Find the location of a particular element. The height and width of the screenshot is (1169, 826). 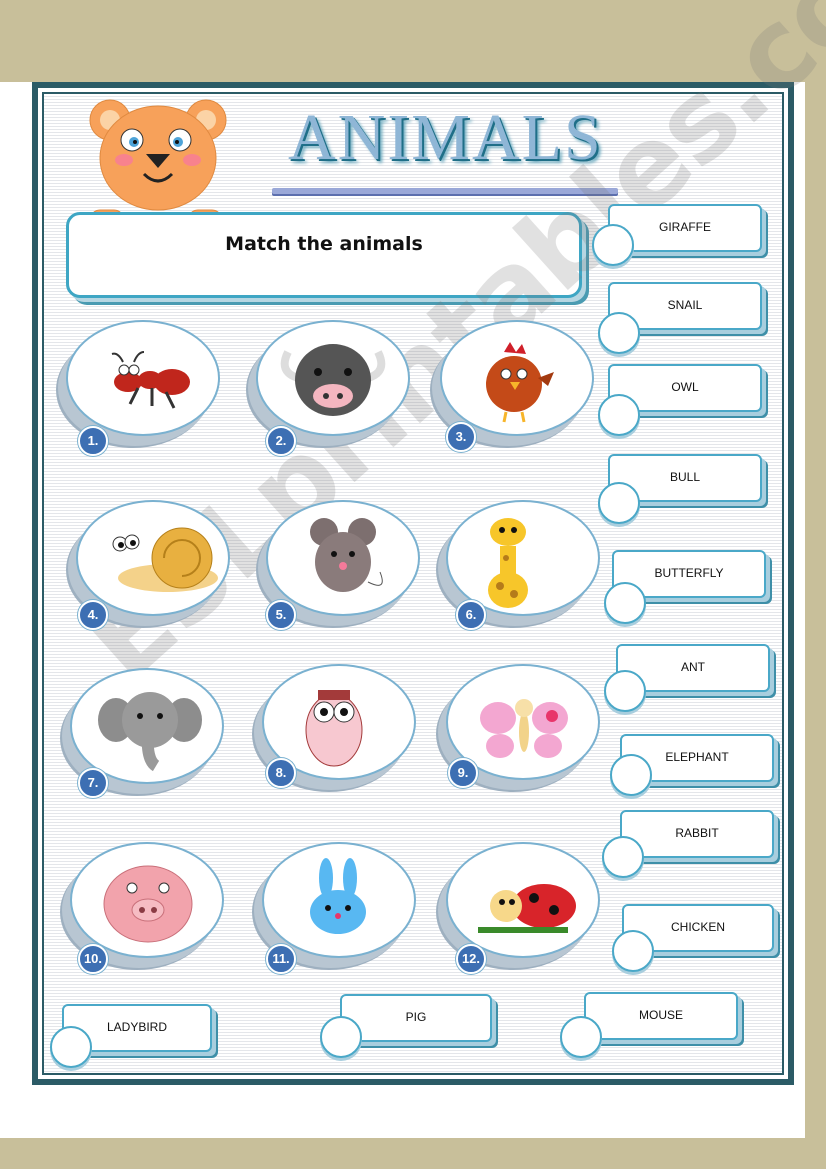

match-dot-rabbit is located at coordinates (623, 857).